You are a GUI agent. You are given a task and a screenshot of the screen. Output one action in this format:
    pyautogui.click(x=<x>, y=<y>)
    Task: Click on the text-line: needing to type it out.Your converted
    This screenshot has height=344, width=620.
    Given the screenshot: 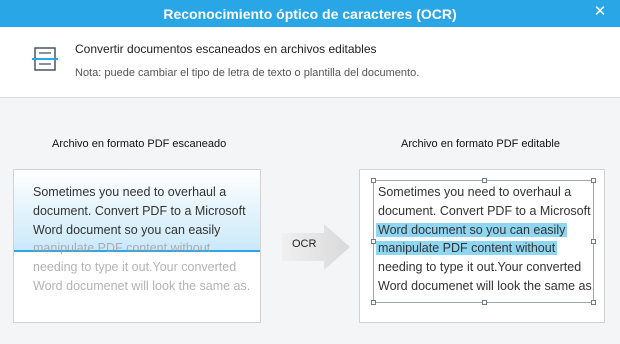 What is the action you would take?
    pyautogui.click(x=135, y=267)
    